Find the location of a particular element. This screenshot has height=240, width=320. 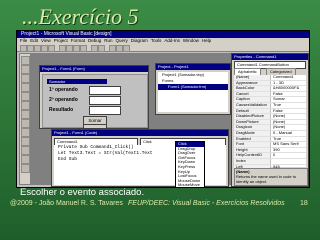

property-value: Somar is located at coordinates (278, 99).